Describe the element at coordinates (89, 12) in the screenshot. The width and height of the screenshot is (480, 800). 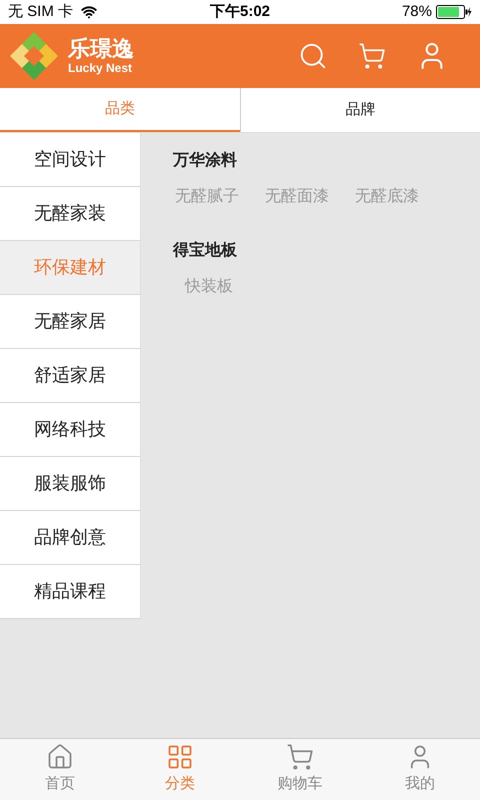
I see `wifi-icon` at that location.